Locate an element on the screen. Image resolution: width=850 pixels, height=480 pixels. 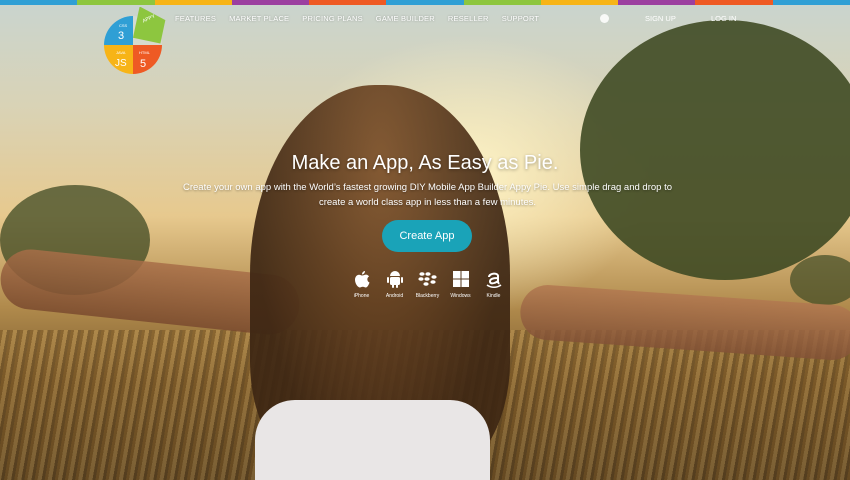
svg-text: CSS is located at coordinates (123, 25).